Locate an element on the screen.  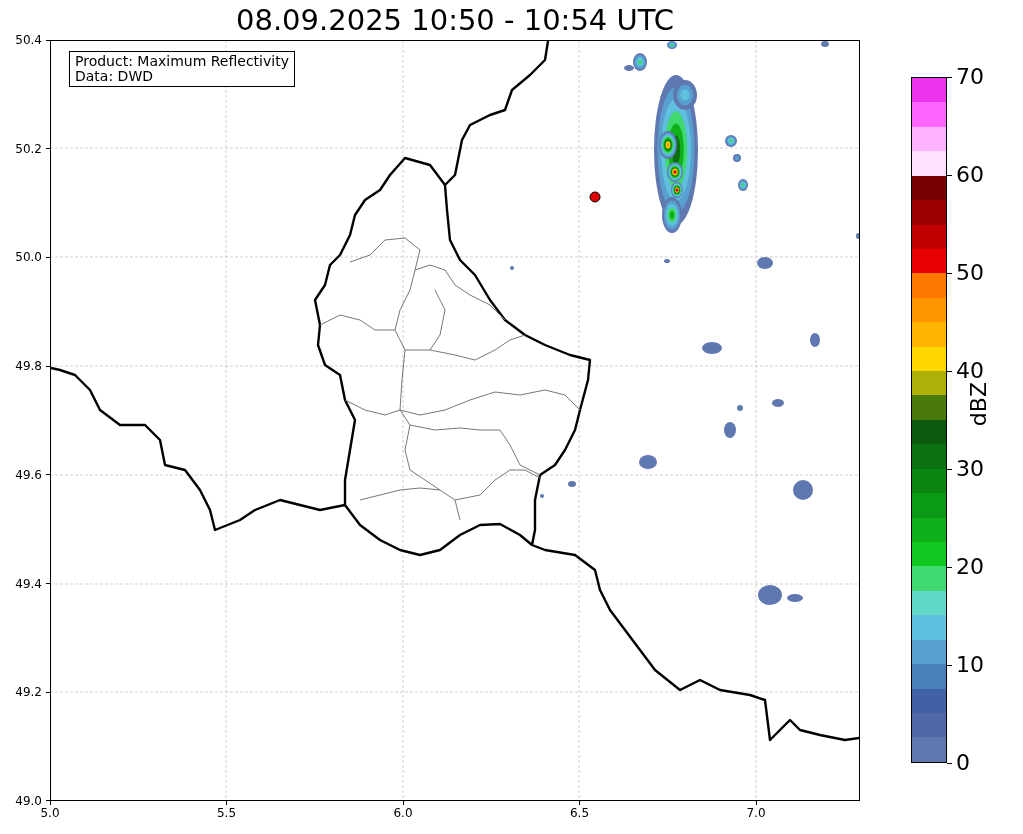
y-tick-label: 50.4 is located at coordinates (28, 40).